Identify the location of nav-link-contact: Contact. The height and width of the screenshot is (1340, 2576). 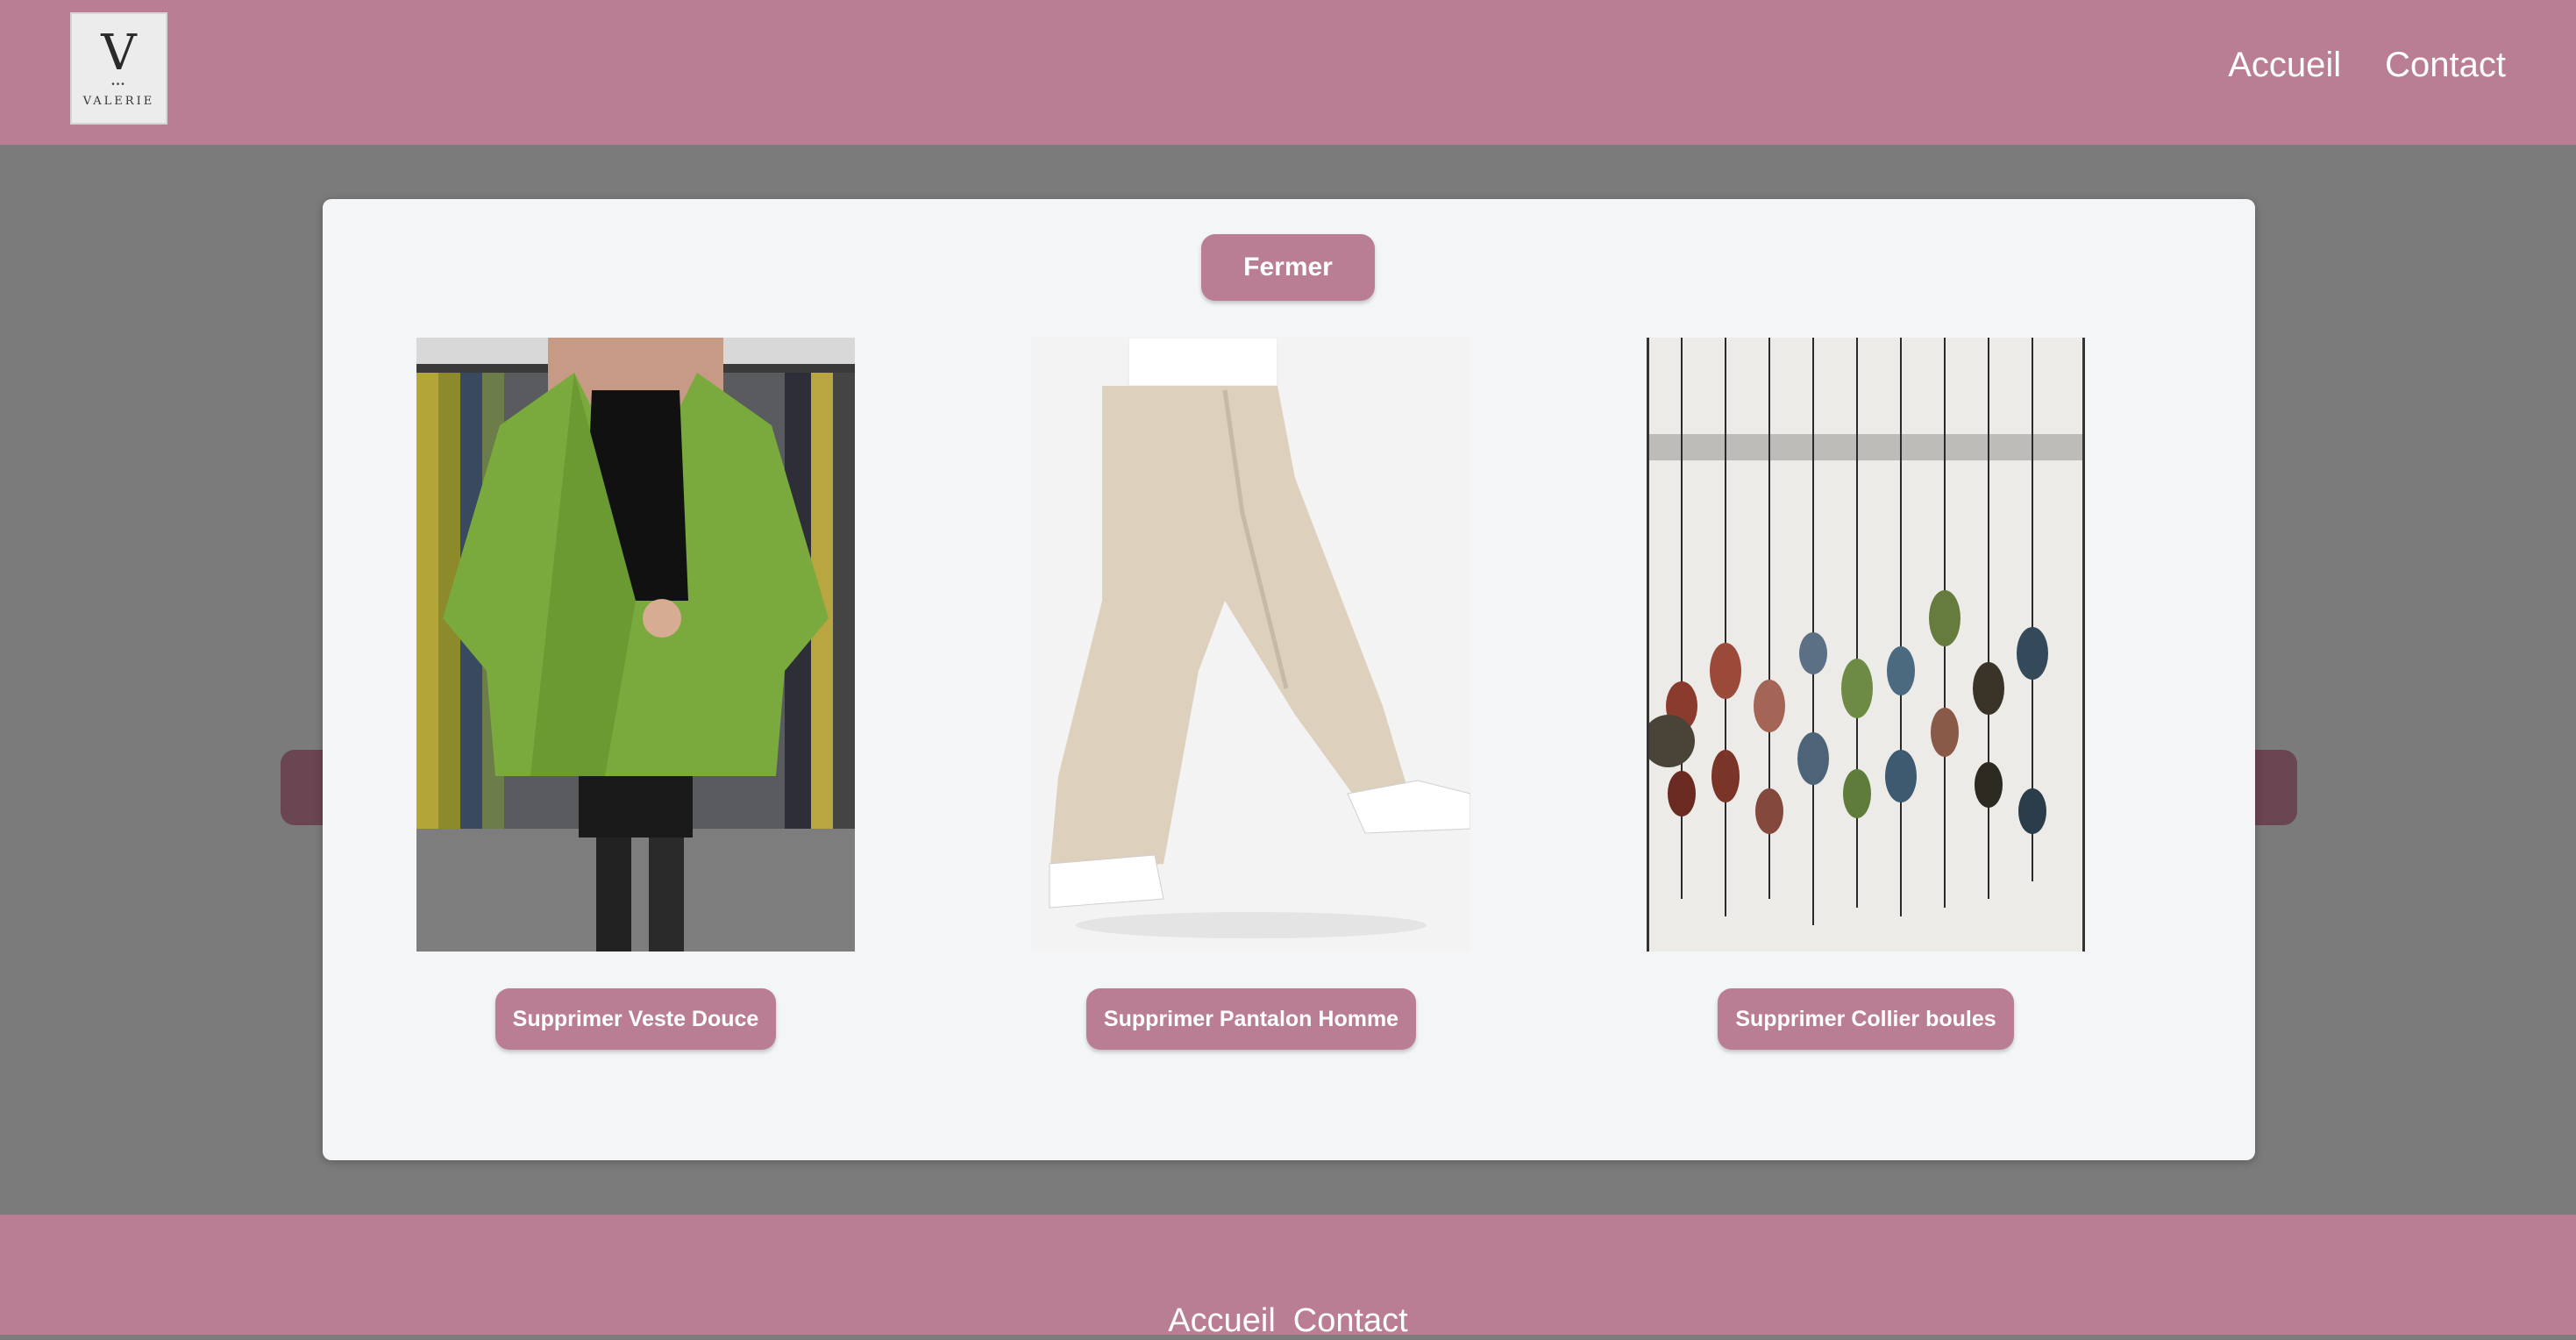
(2445, 65).